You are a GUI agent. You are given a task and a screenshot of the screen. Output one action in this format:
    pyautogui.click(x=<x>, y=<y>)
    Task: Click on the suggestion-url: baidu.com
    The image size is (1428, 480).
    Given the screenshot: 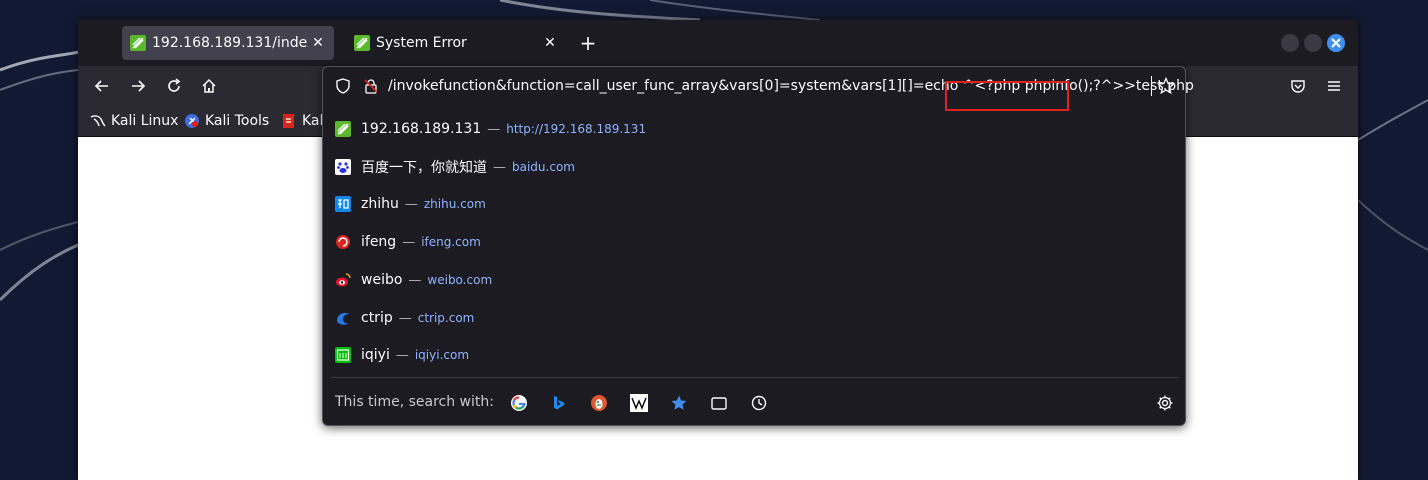 What is the action you would take?
    pyautogui.click(x=543, y=167)
    